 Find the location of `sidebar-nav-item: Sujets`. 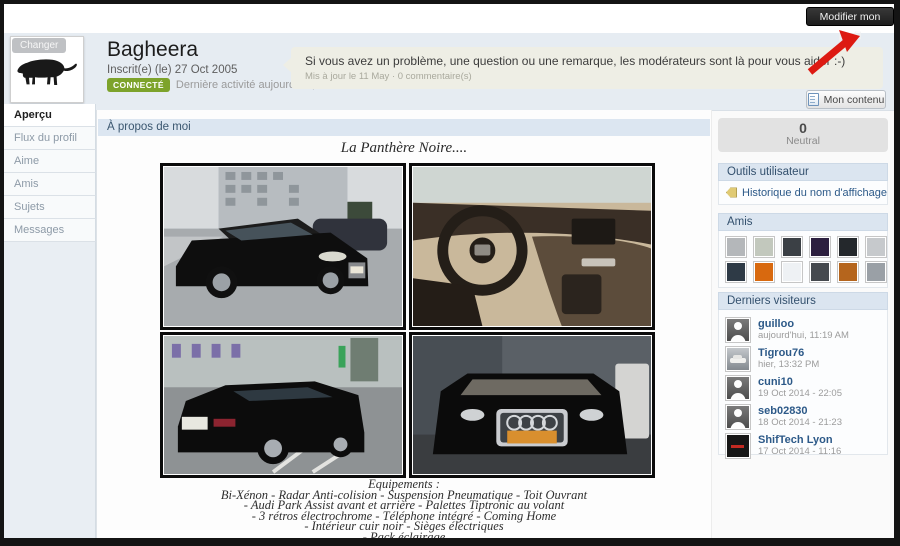

sidebar-nav-item: Sujets is located at coordinates (50, 207).